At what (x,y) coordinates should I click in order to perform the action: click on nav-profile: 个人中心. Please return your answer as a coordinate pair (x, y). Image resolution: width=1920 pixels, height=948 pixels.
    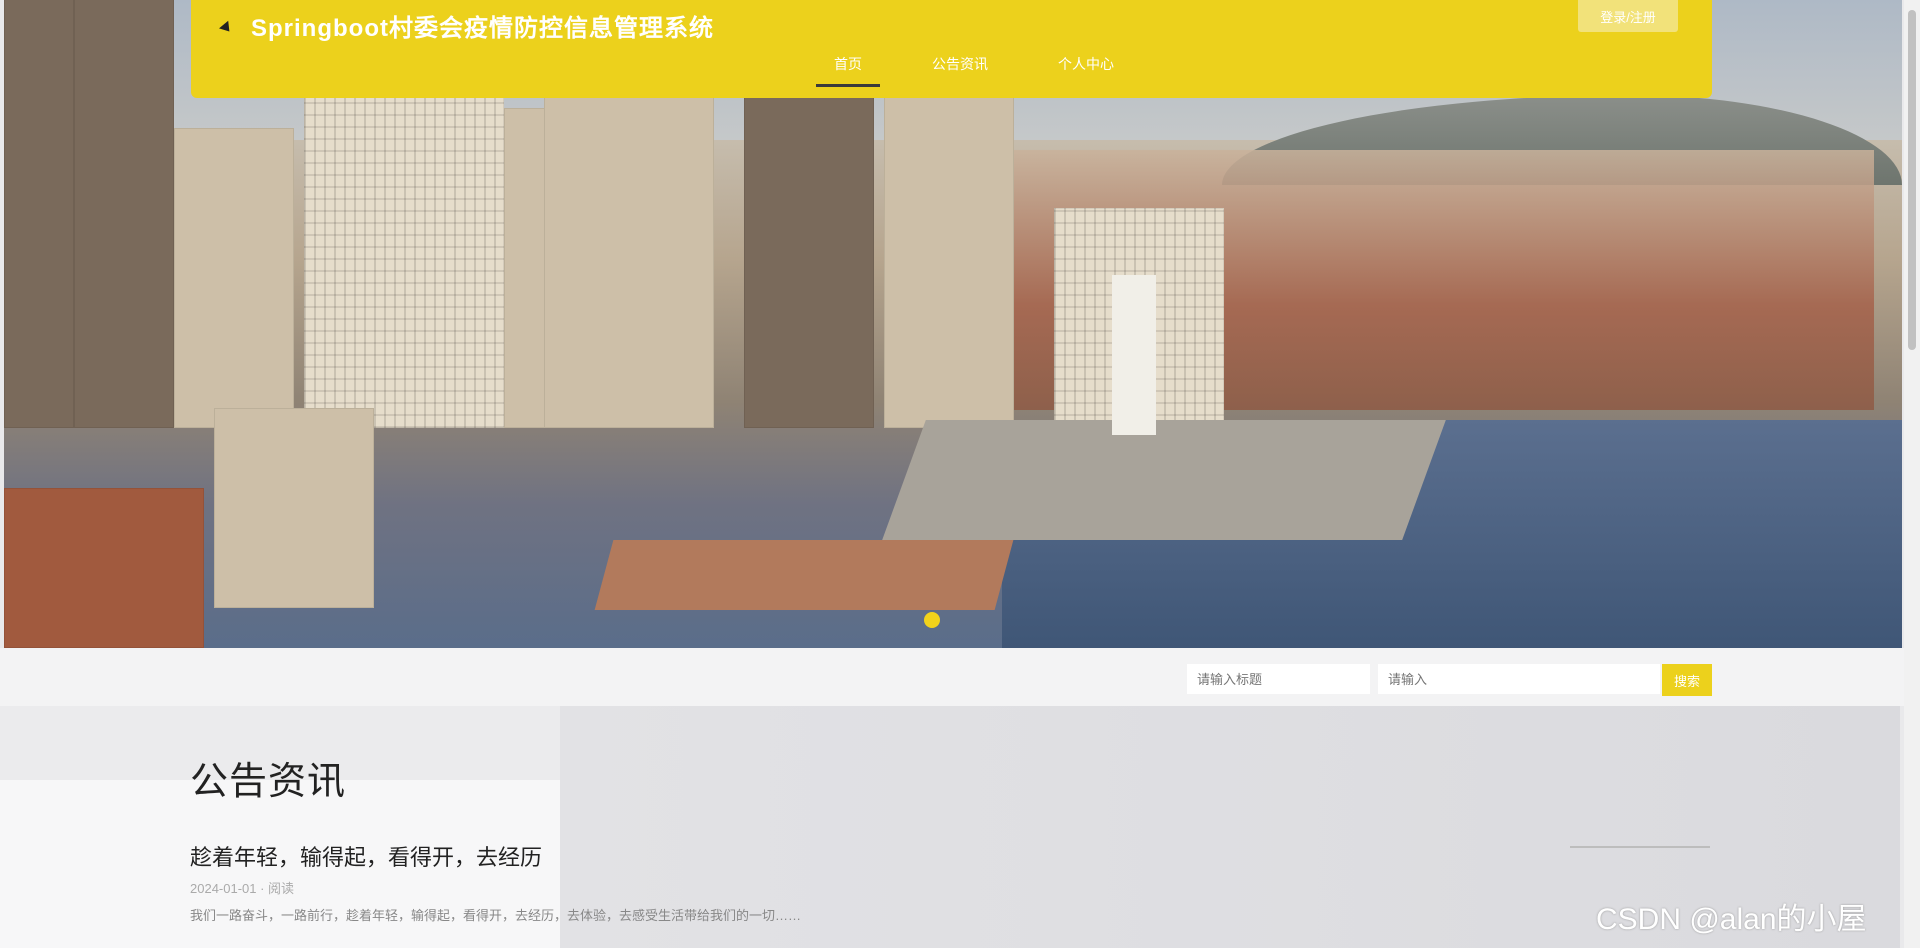
    Looking at the image, I should click on (1086, 69).